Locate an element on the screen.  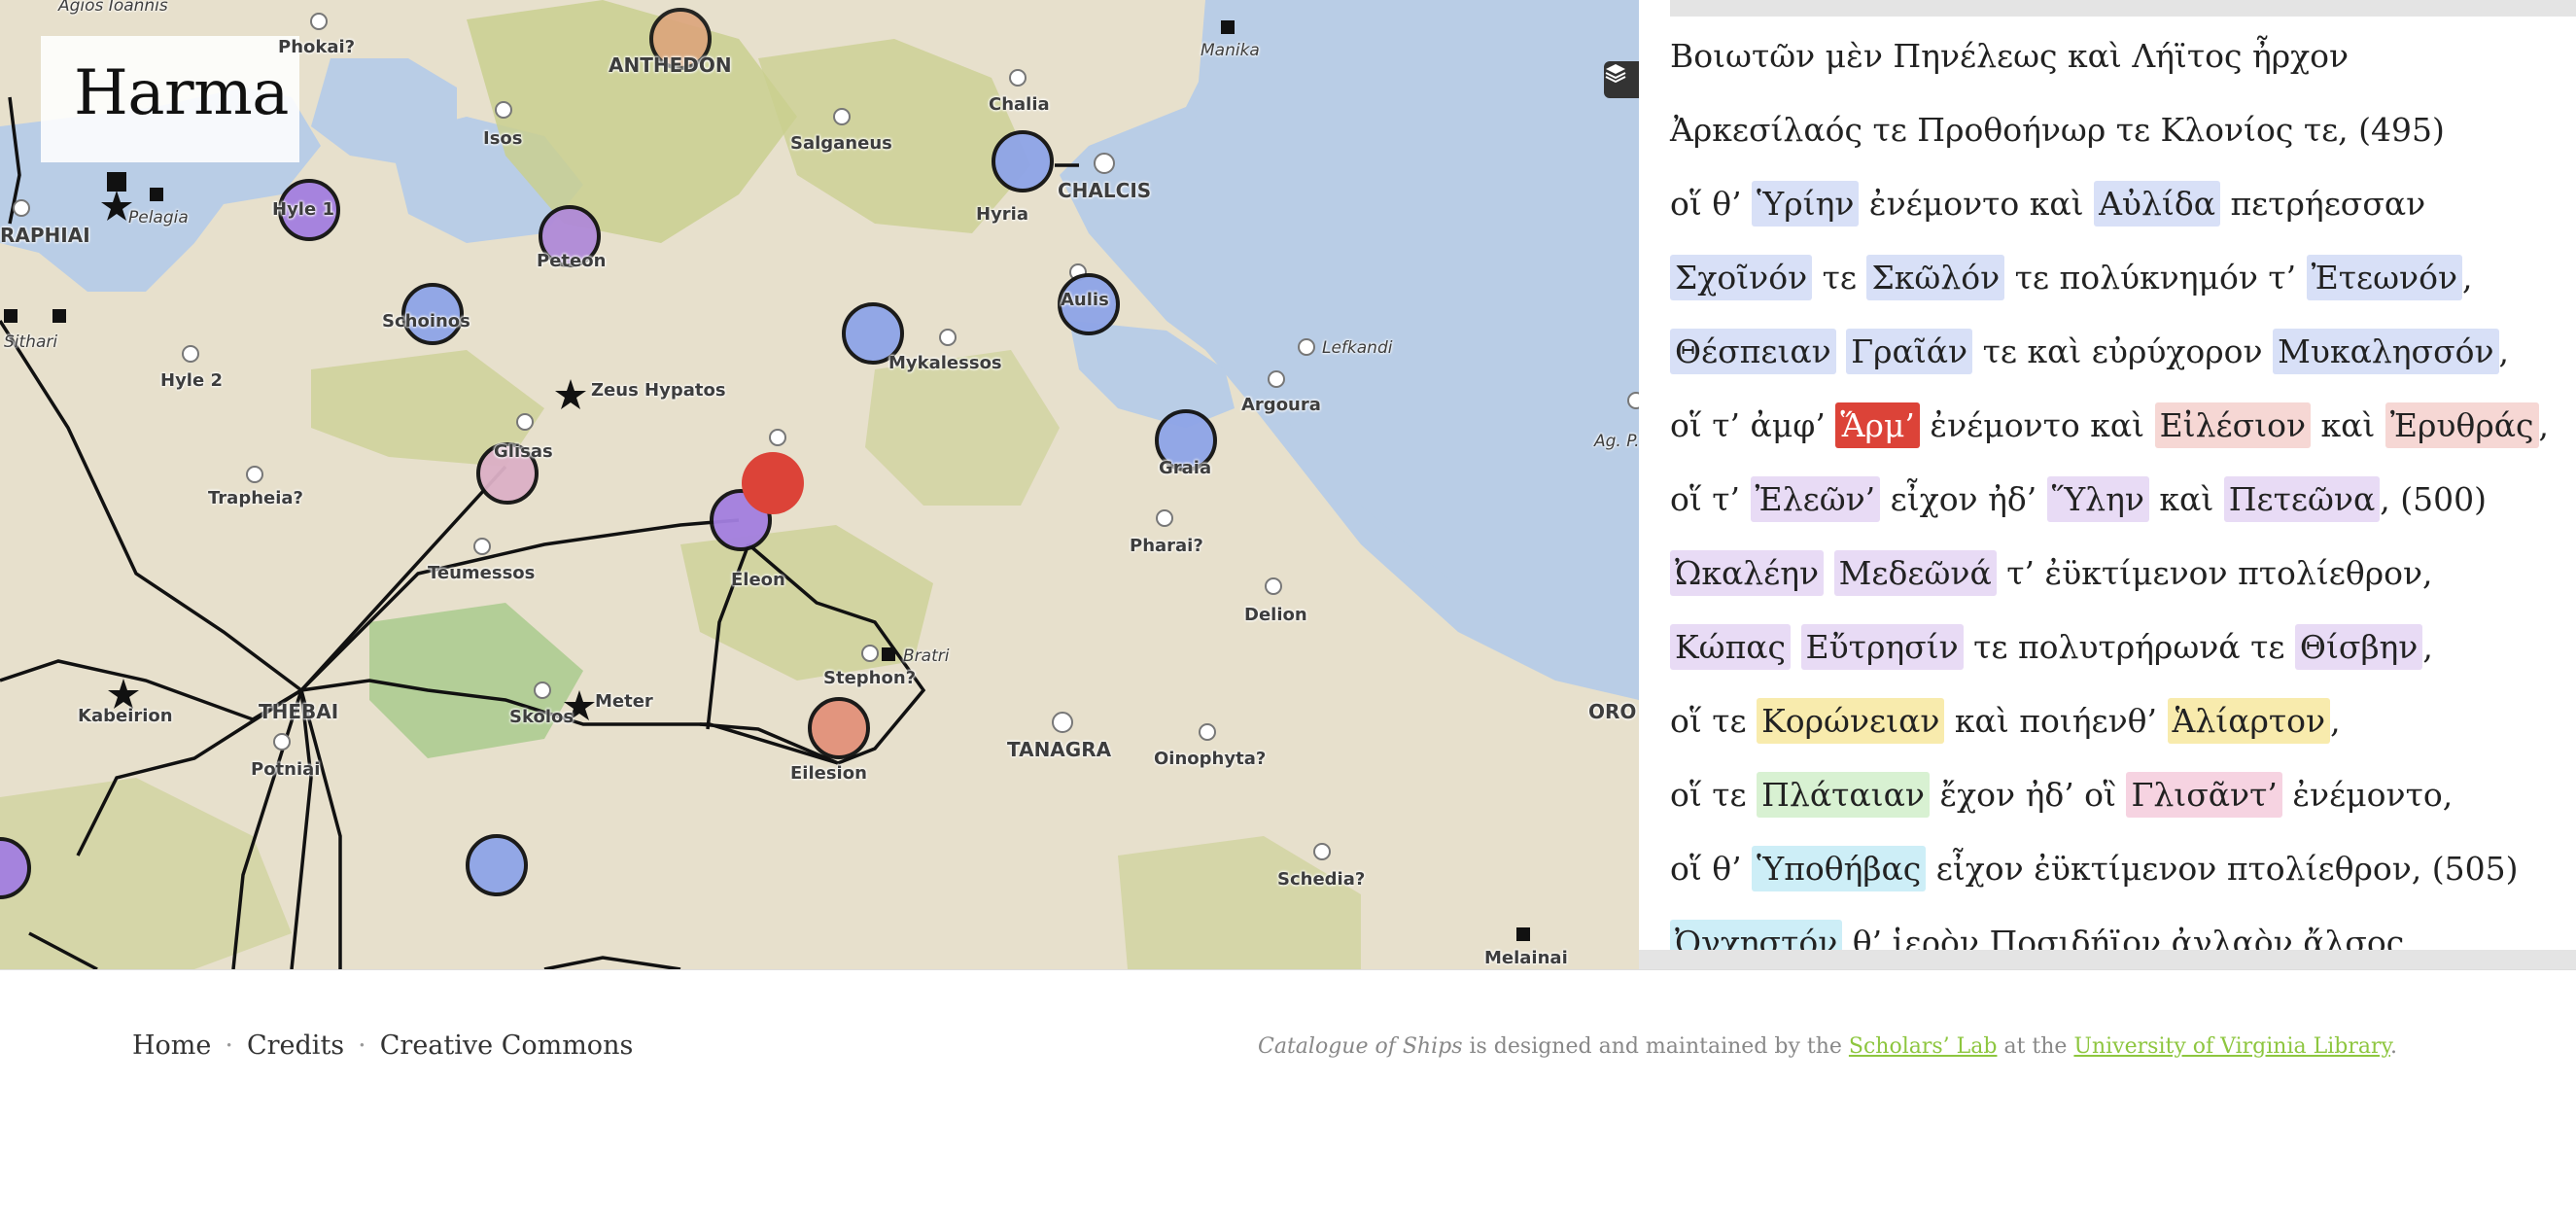
place-name: Αὐλίδα is located at coordinates (2157, 204).